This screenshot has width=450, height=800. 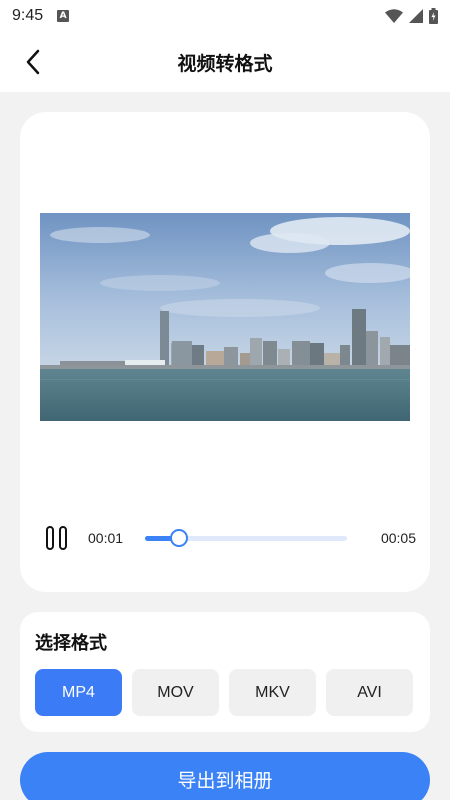 I want to click on format-selection-card: 选择格式 MP4 MOV MKV AVI, so click(x=225, y=672).